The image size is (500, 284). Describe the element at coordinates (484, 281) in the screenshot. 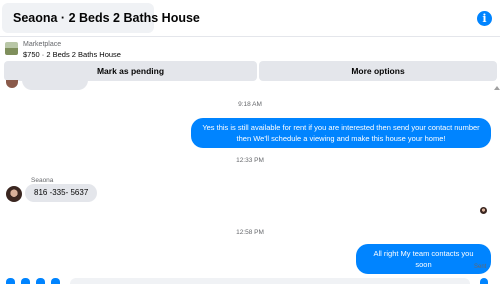

I see `like-icon` at that location.